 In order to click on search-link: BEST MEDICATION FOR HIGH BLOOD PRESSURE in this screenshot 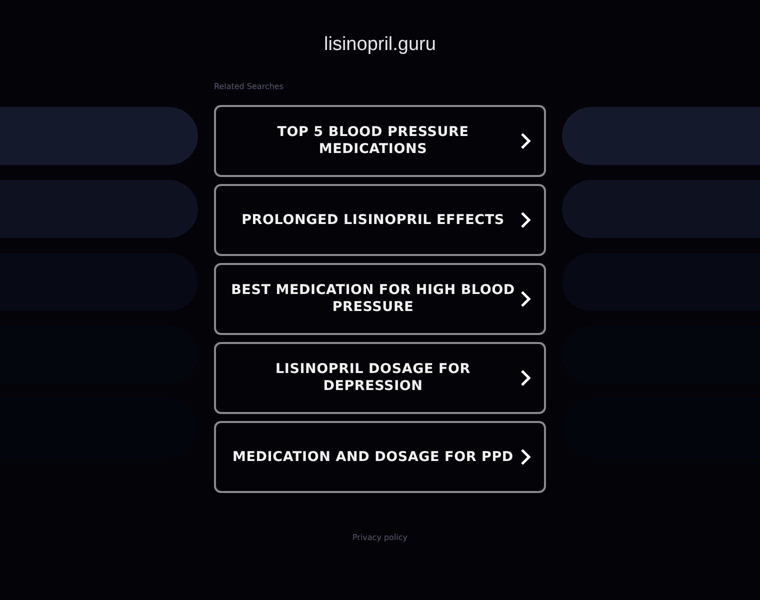, I will do `click(380, 299)`.